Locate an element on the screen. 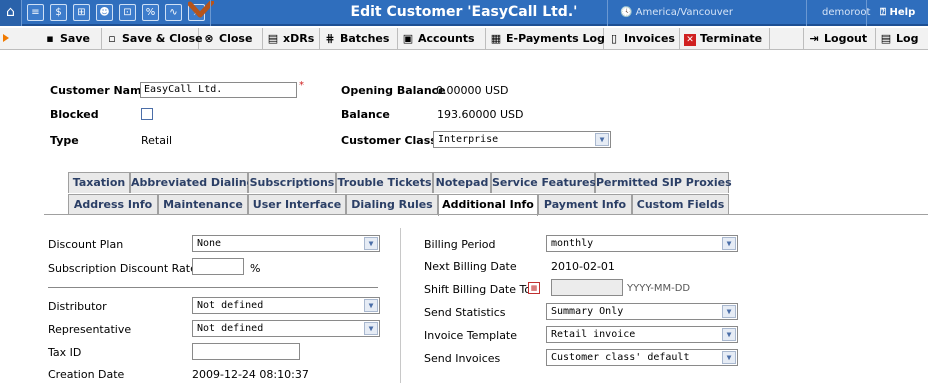 Image resolution: width=928 pixels, height=383 pixels. shift-billing-date-label: Shift Billing Date To is located at coordinates (478, 289).